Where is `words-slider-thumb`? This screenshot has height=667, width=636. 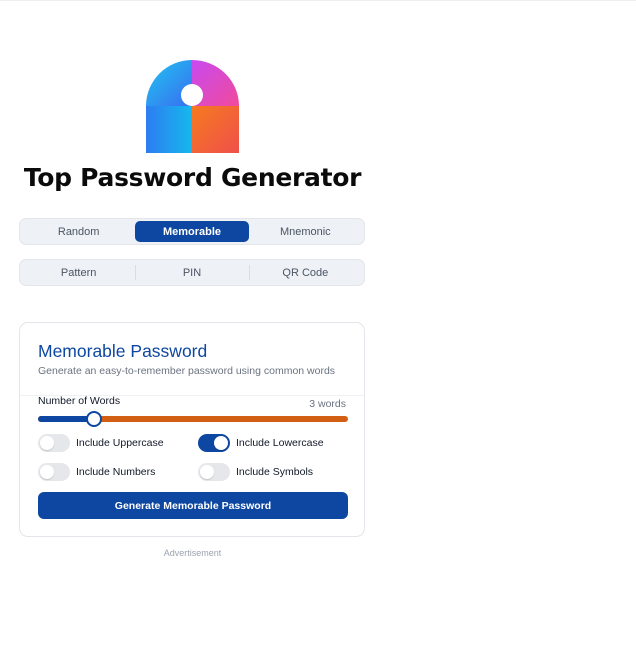 words-slider-thumb is located at coordinates (93, 419).